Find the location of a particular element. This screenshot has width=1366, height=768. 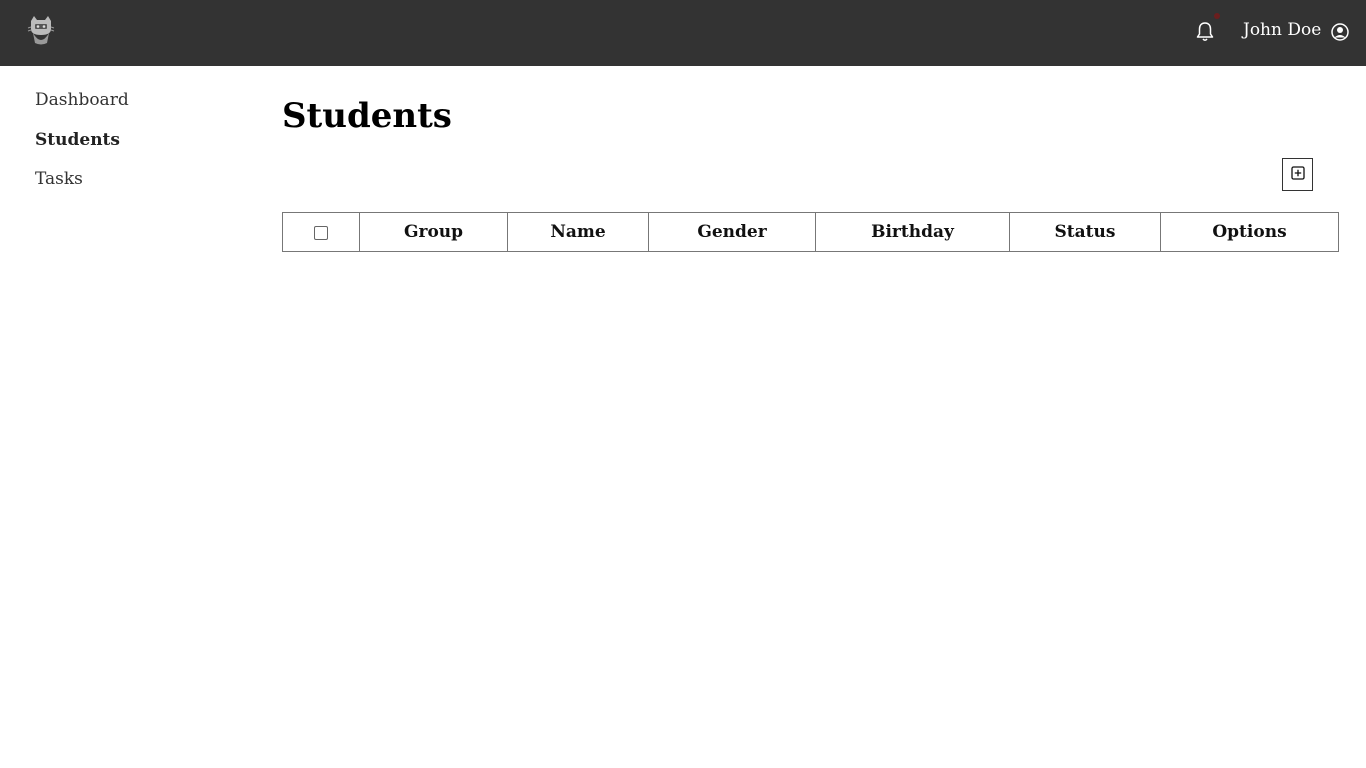

sidebar-item-students: Students is located at coordinates (135, 140).